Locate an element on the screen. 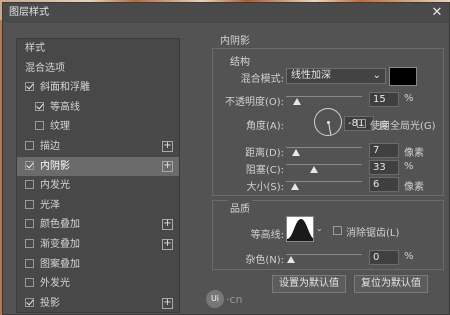 The height and width of the screenshot is (315, 450). opacity-slider is located at coordinates (324, 96).